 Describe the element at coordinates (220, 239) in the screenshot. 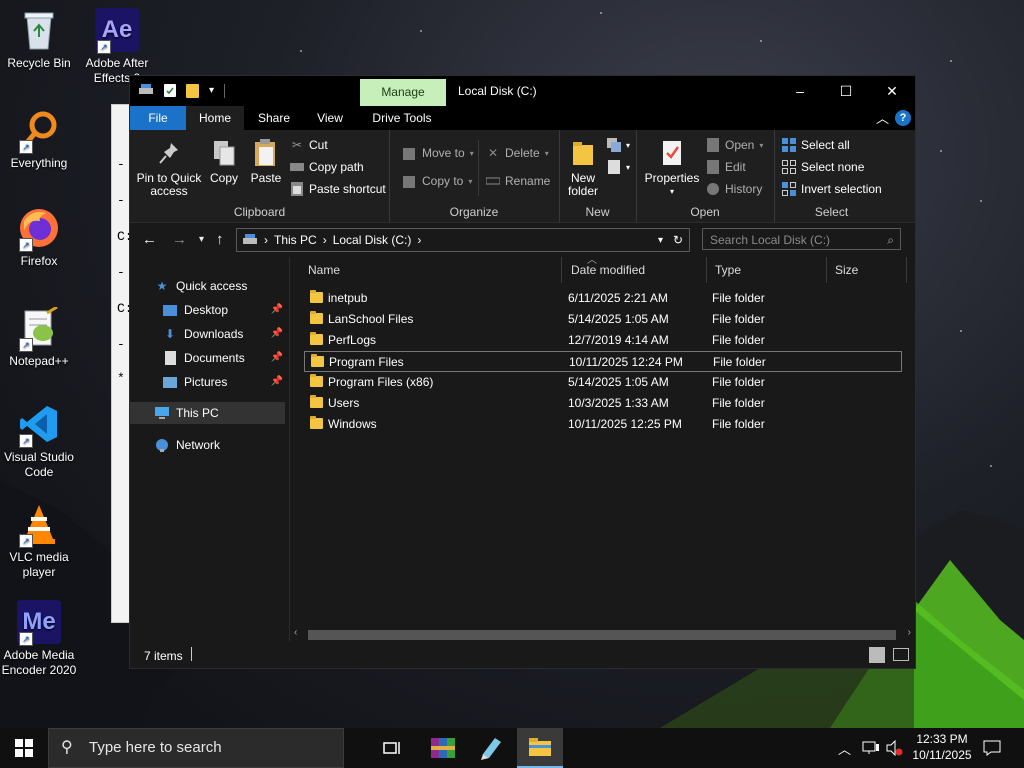

I see `up-arrow-icon: ↑` at that location.